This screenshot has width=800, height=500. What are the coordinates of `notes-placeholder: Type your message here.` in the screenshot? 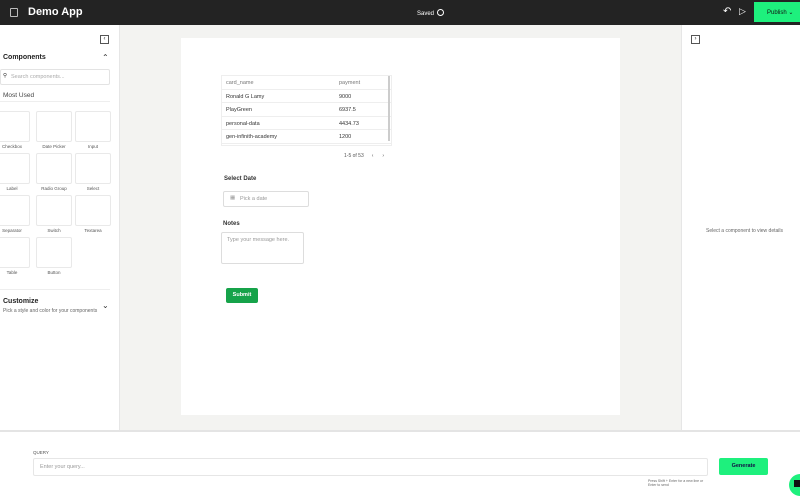 It's located at (258, 240).